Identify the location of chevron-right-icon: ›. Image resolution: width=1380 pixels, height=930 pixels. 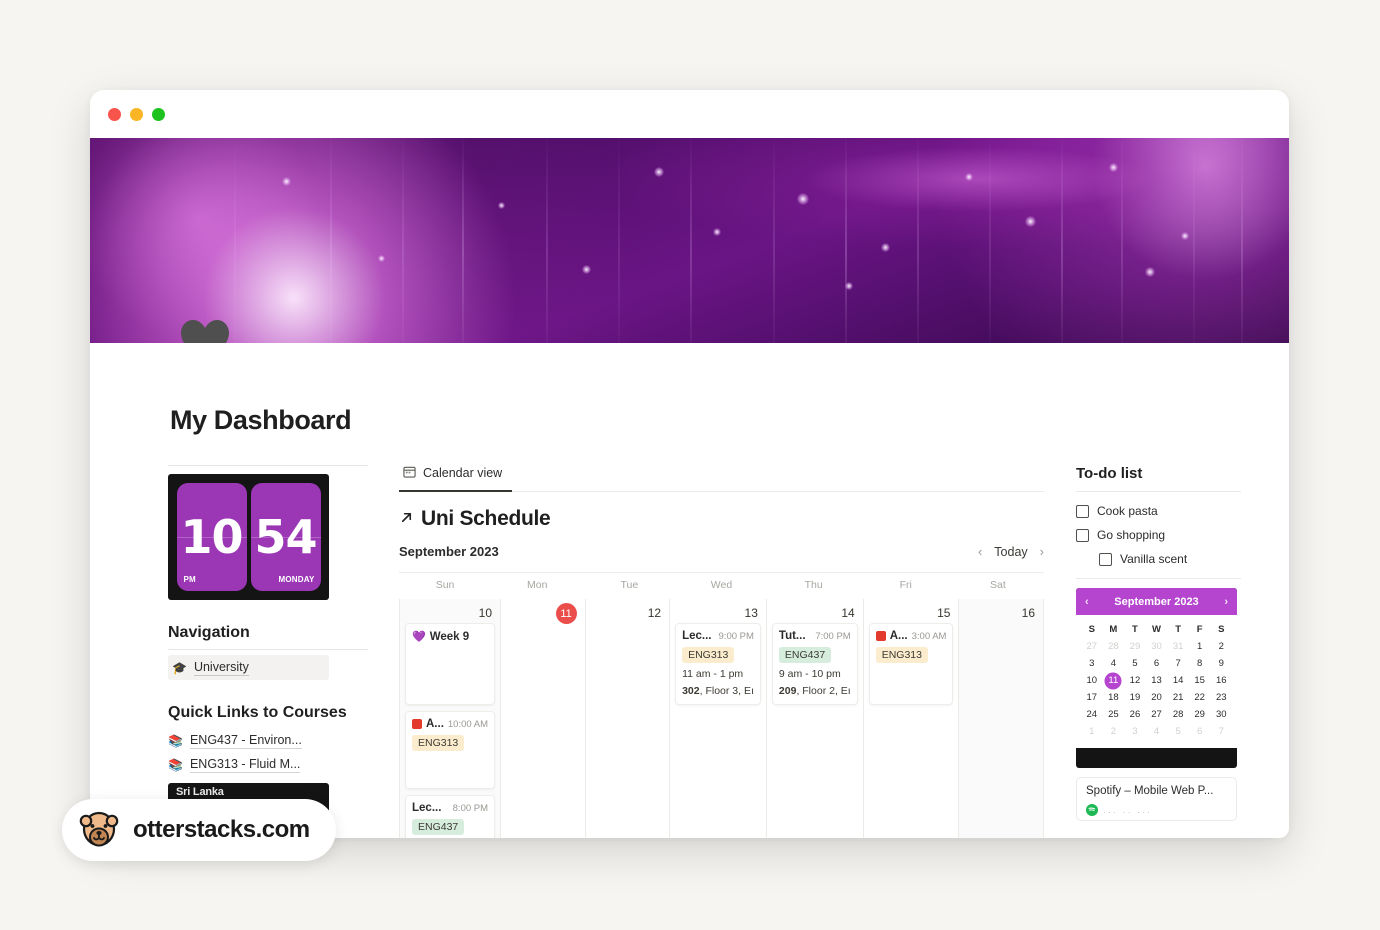
(1226, 602).